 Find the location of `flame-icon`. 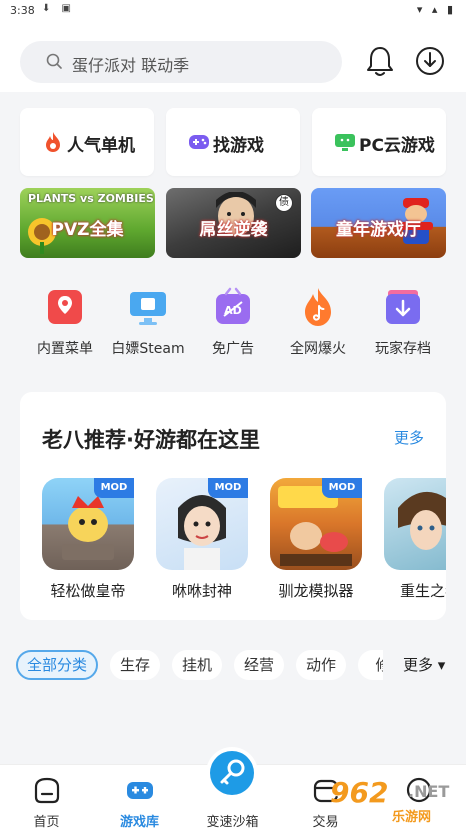

flame-icon is located at coordinates (53, 142).